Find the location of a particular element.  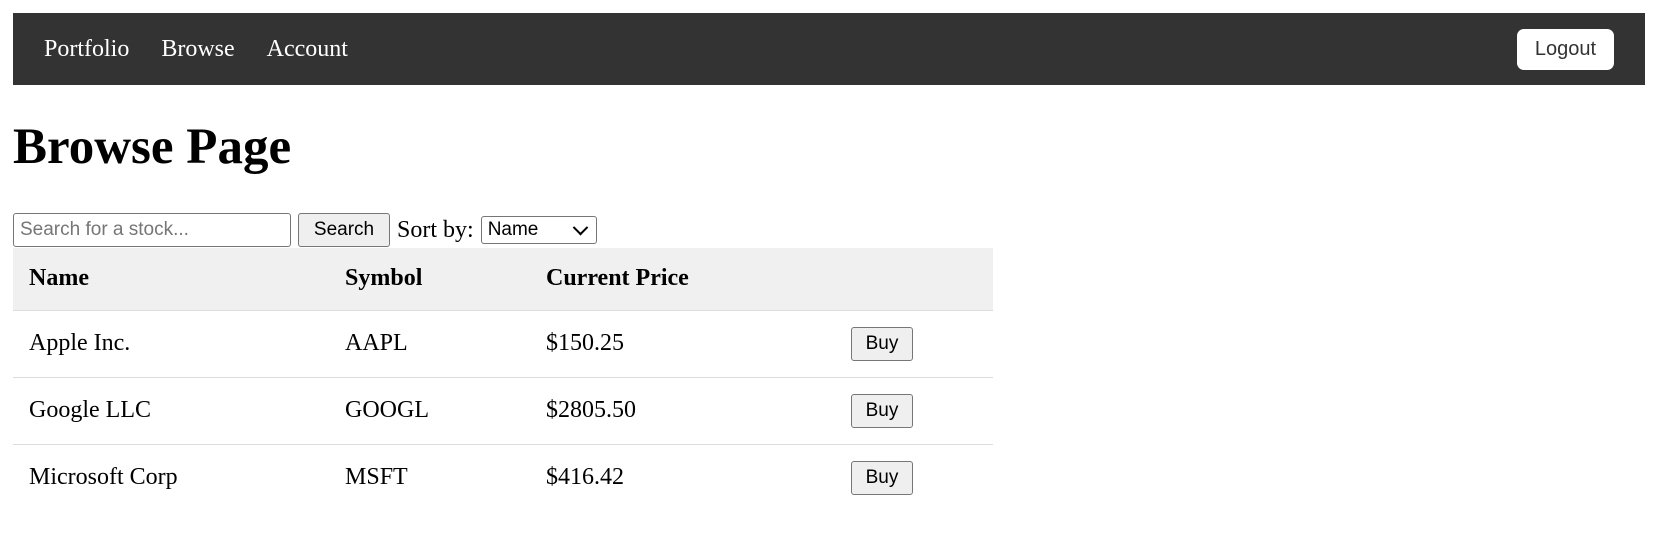

table-row: Google LLC GOOGL $2805.50 Buy is located at coordinates (503, 411).